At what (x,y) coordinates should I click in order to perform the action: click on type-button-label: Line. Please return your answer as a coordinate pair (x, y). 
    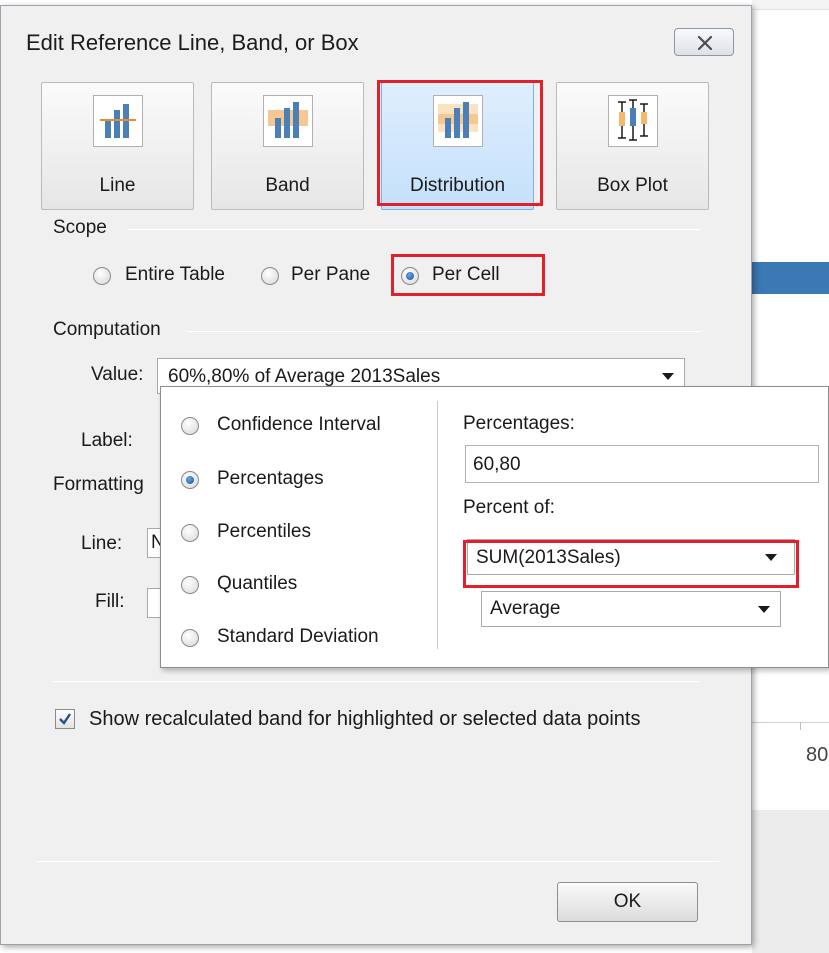
    Looking at the image, I should click on (117, 185).